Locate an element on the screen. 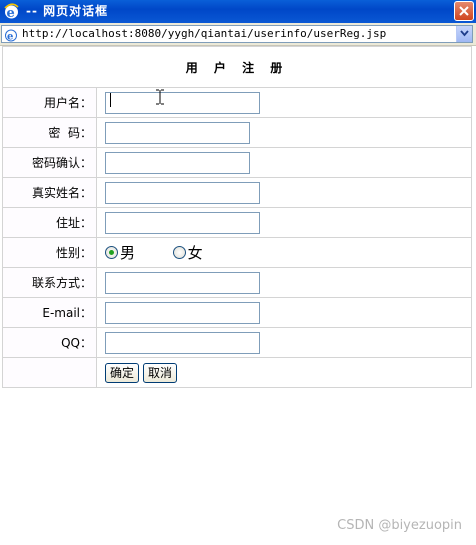  form-row-confirm: 密码确认： is located at coordinates (237, 162).